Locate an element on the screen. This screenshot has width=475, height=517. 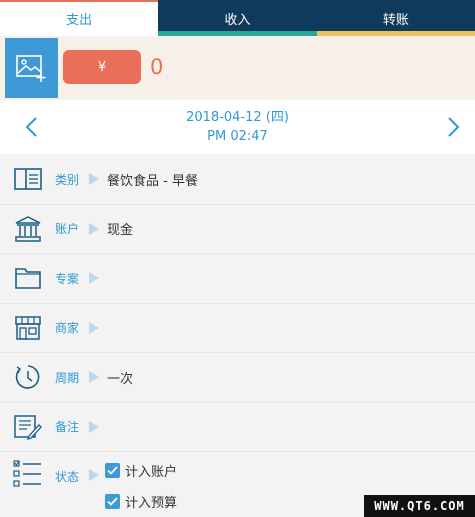
type-tabs: 支出 收入 转账 is located at coordinates (237, 18).